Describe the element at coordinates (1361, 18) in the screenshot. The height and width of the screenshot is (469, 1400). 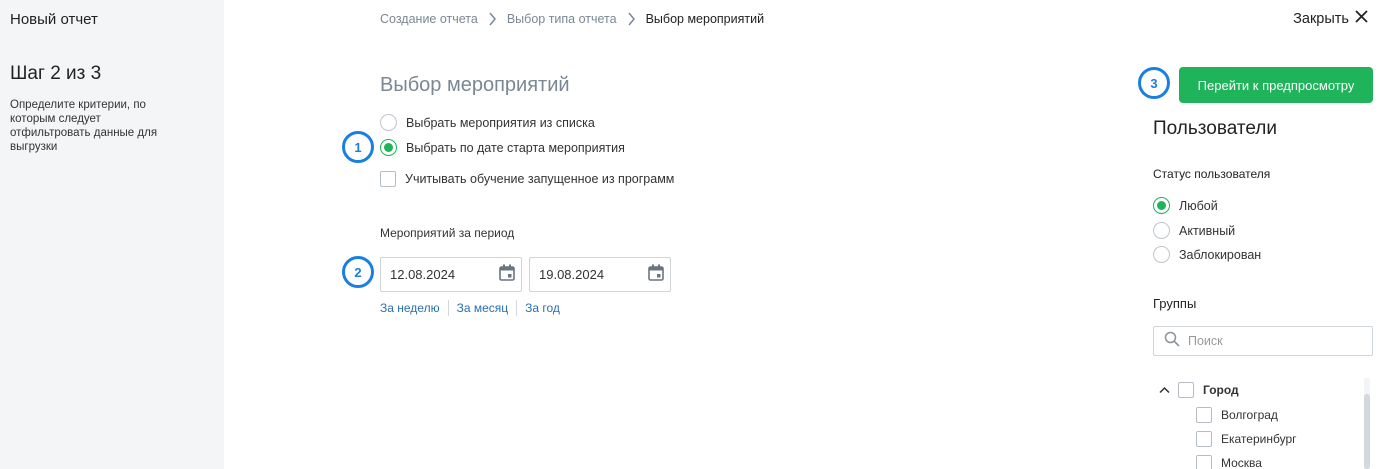
I see `close-icon` at that location.